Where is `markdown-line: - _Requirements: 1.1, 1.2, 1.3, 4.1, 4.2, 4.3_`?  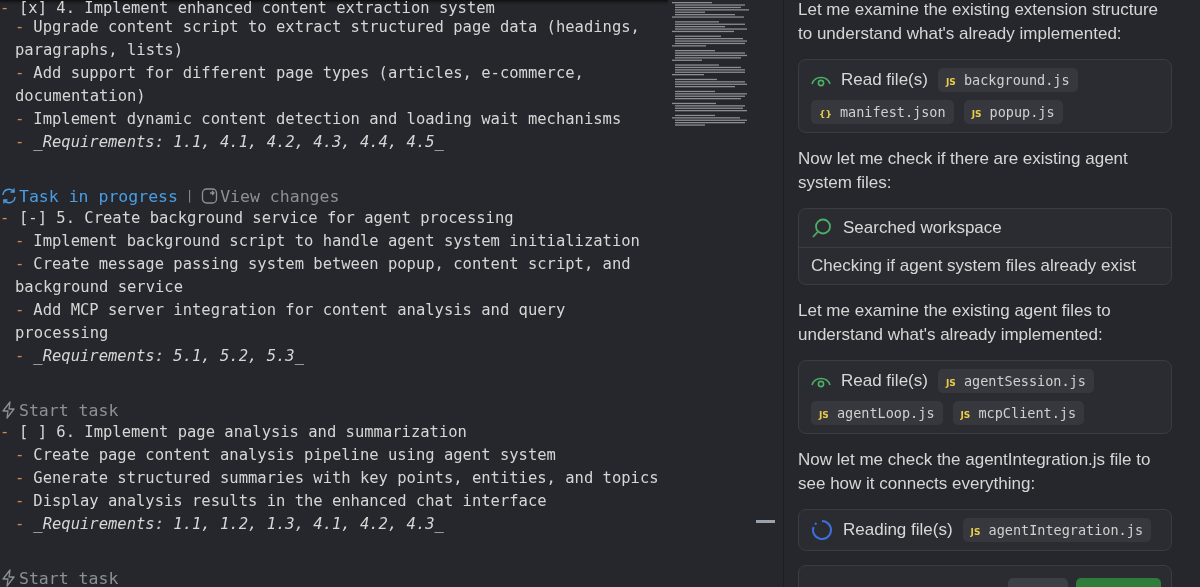
markdown-line: - _Requirements: 1.1, 1.2, 1.3, 4.1, 4.2, 4.3_ is located at coordinates (229, 524).